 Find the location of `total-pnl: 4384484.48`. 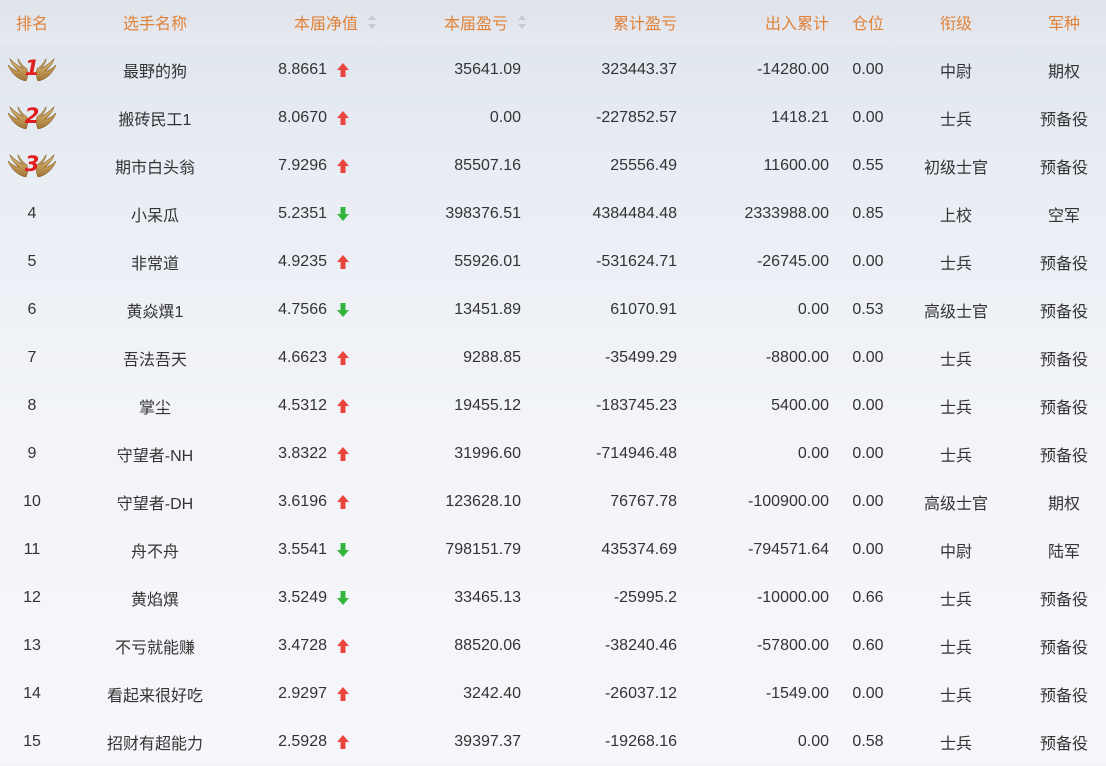

total-pnl: 4384484.48 is located at coordinates (634, 213).